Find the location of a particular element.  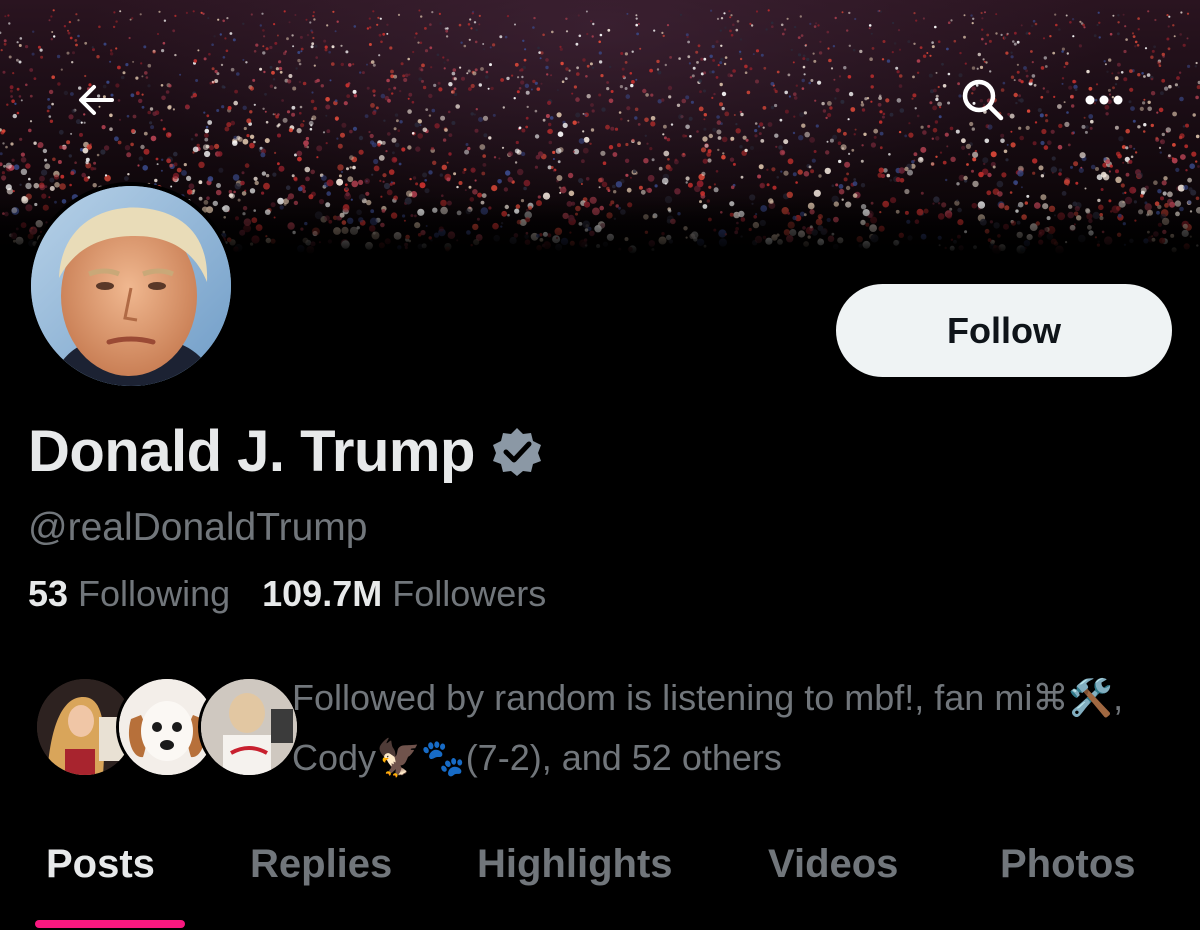

back-button is located at coordinates (96, 100).